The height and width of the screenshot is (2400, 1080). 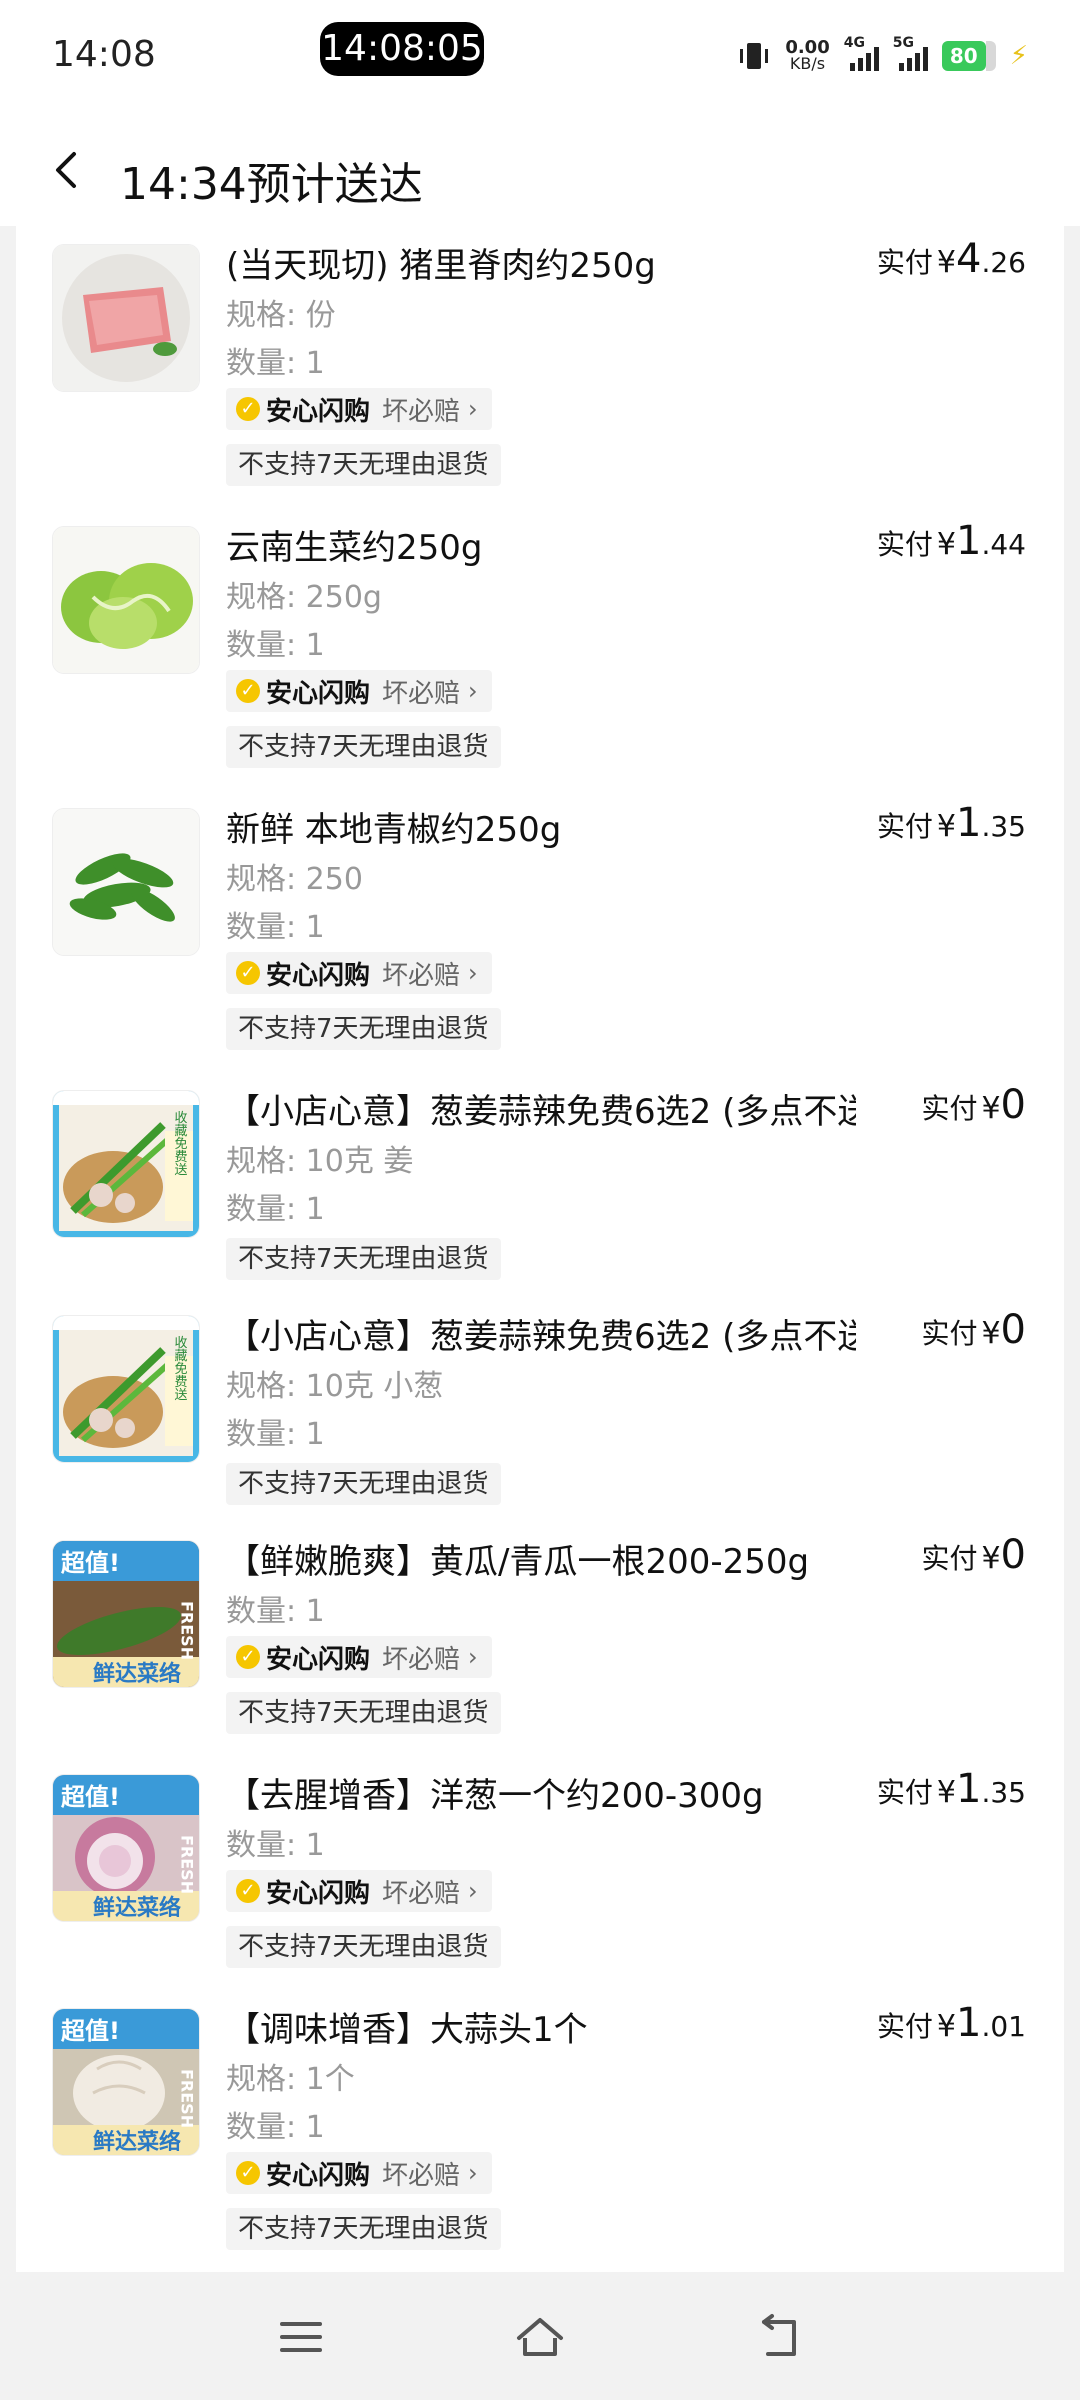 I want to click on signal-sim1-icon: 4G, so click(x=861, y=53).